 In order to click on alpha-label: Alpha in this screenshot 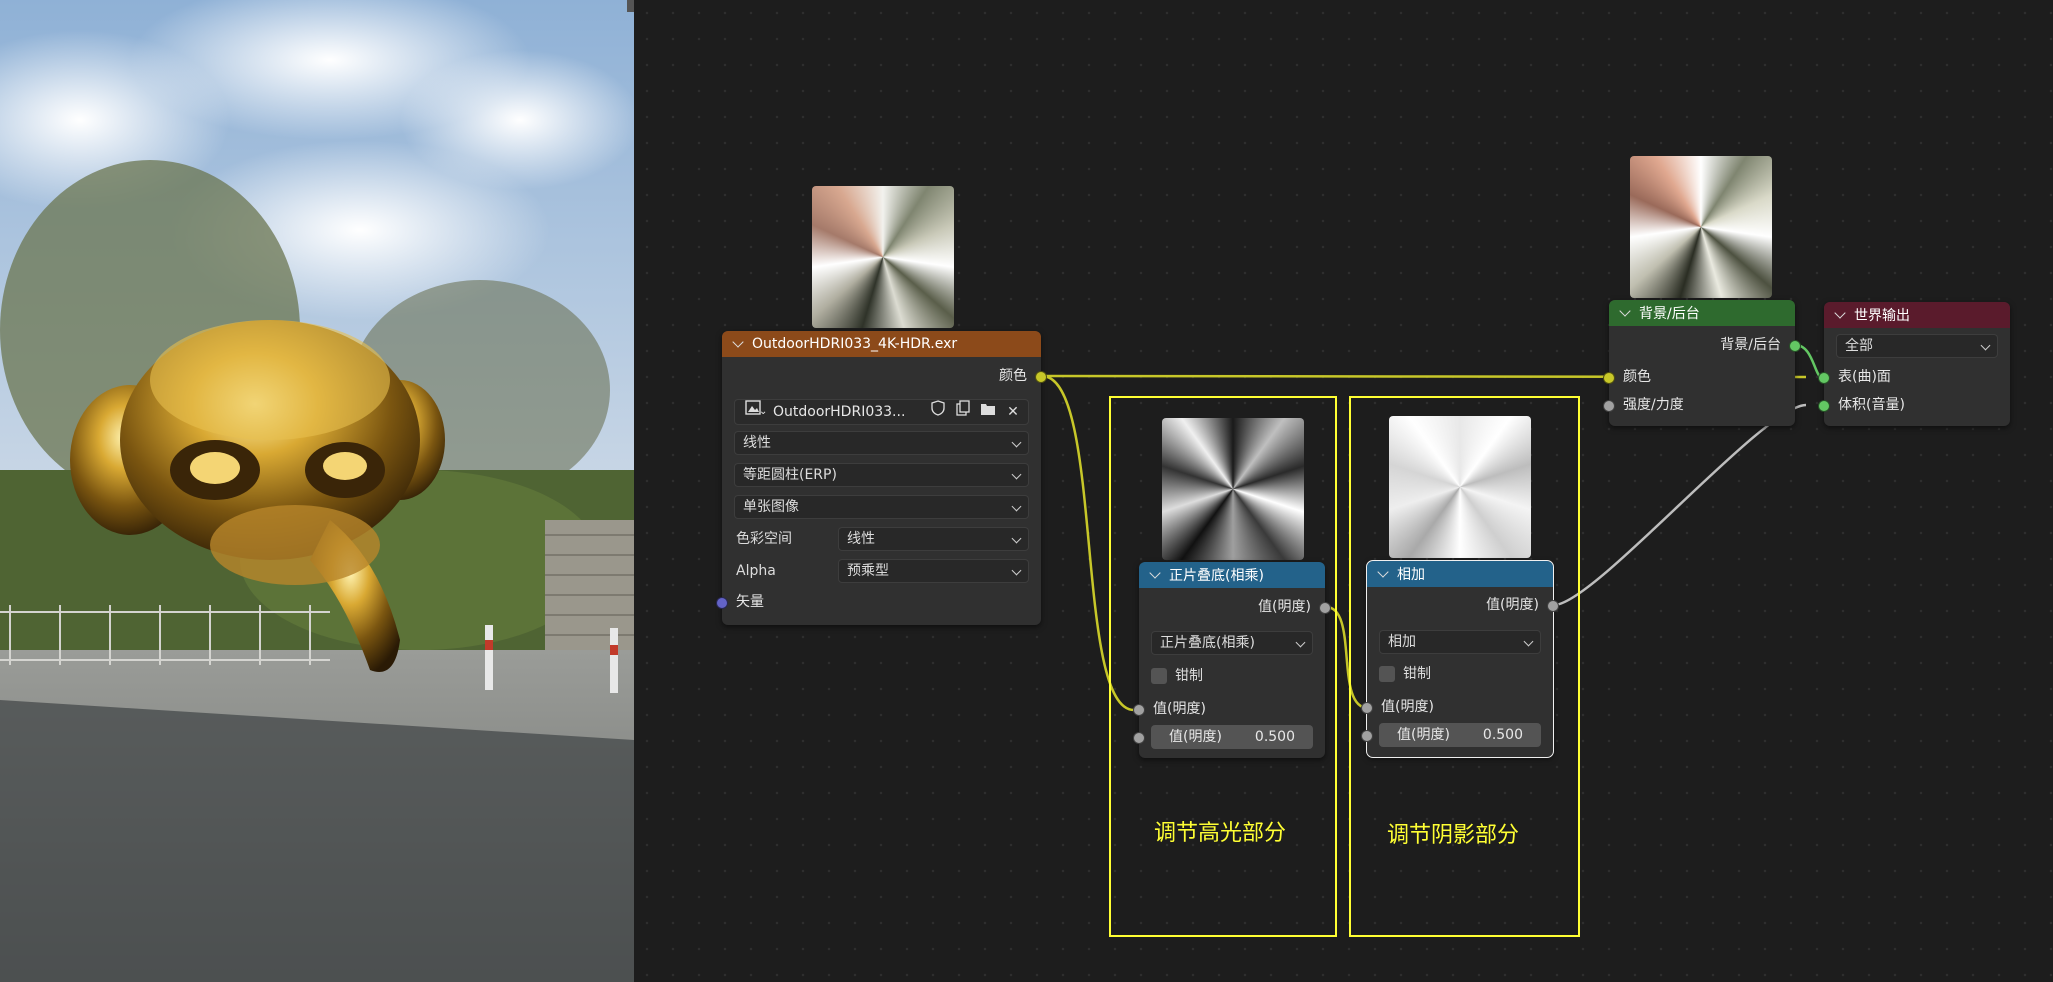, I will do `click(756, 571)`.